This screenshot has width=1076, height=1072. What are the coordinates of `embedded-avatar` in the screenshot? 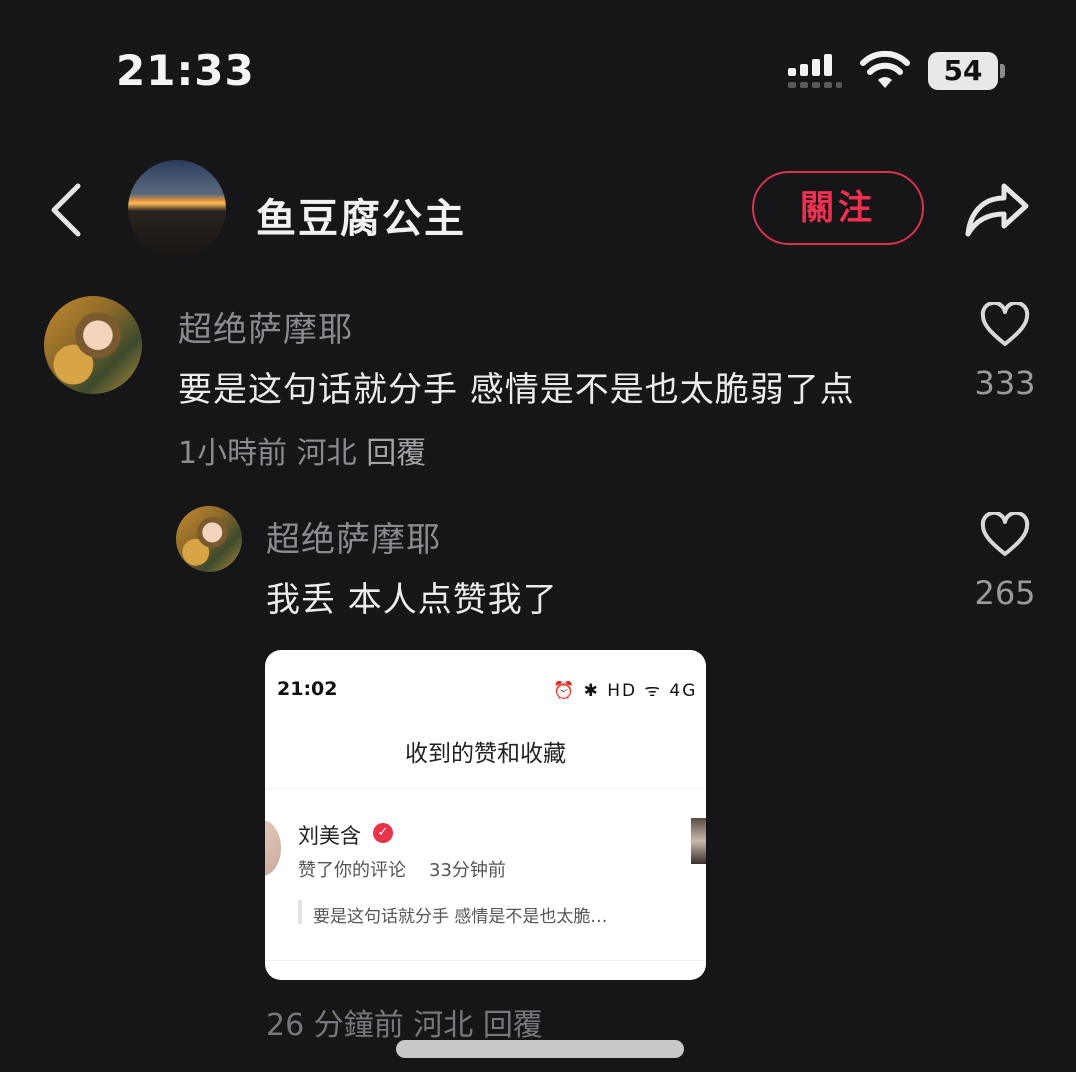 It's located at (273, 848).